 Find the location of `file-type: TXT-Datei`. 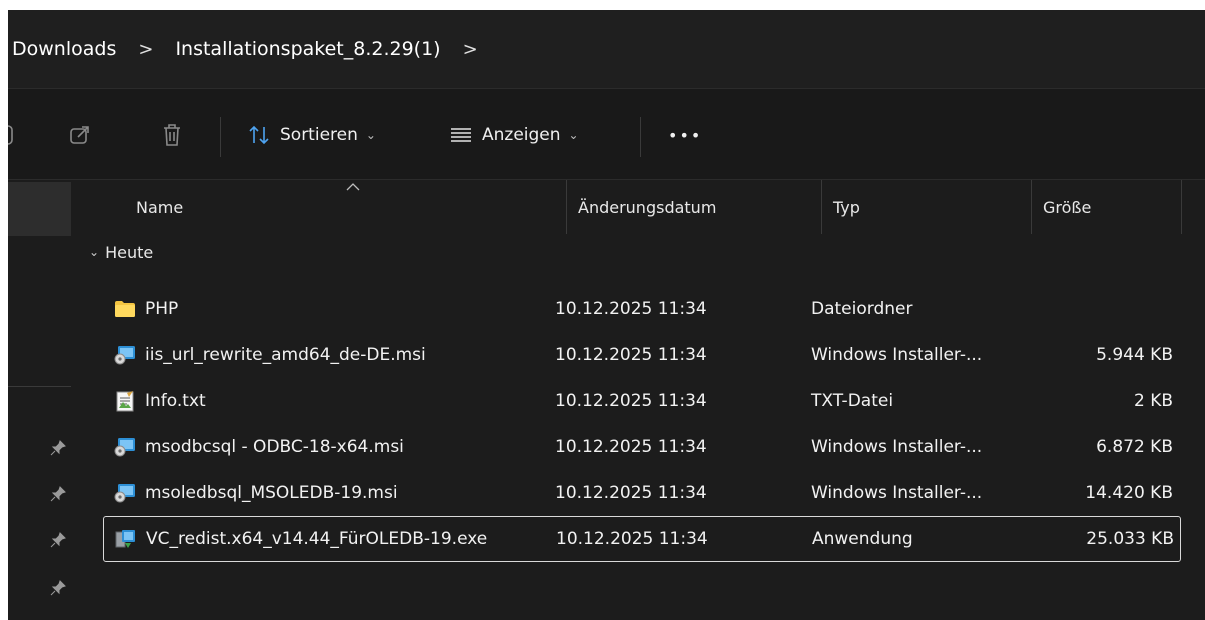

file-type: TXT-Datei is located at coordinates (852, 401).